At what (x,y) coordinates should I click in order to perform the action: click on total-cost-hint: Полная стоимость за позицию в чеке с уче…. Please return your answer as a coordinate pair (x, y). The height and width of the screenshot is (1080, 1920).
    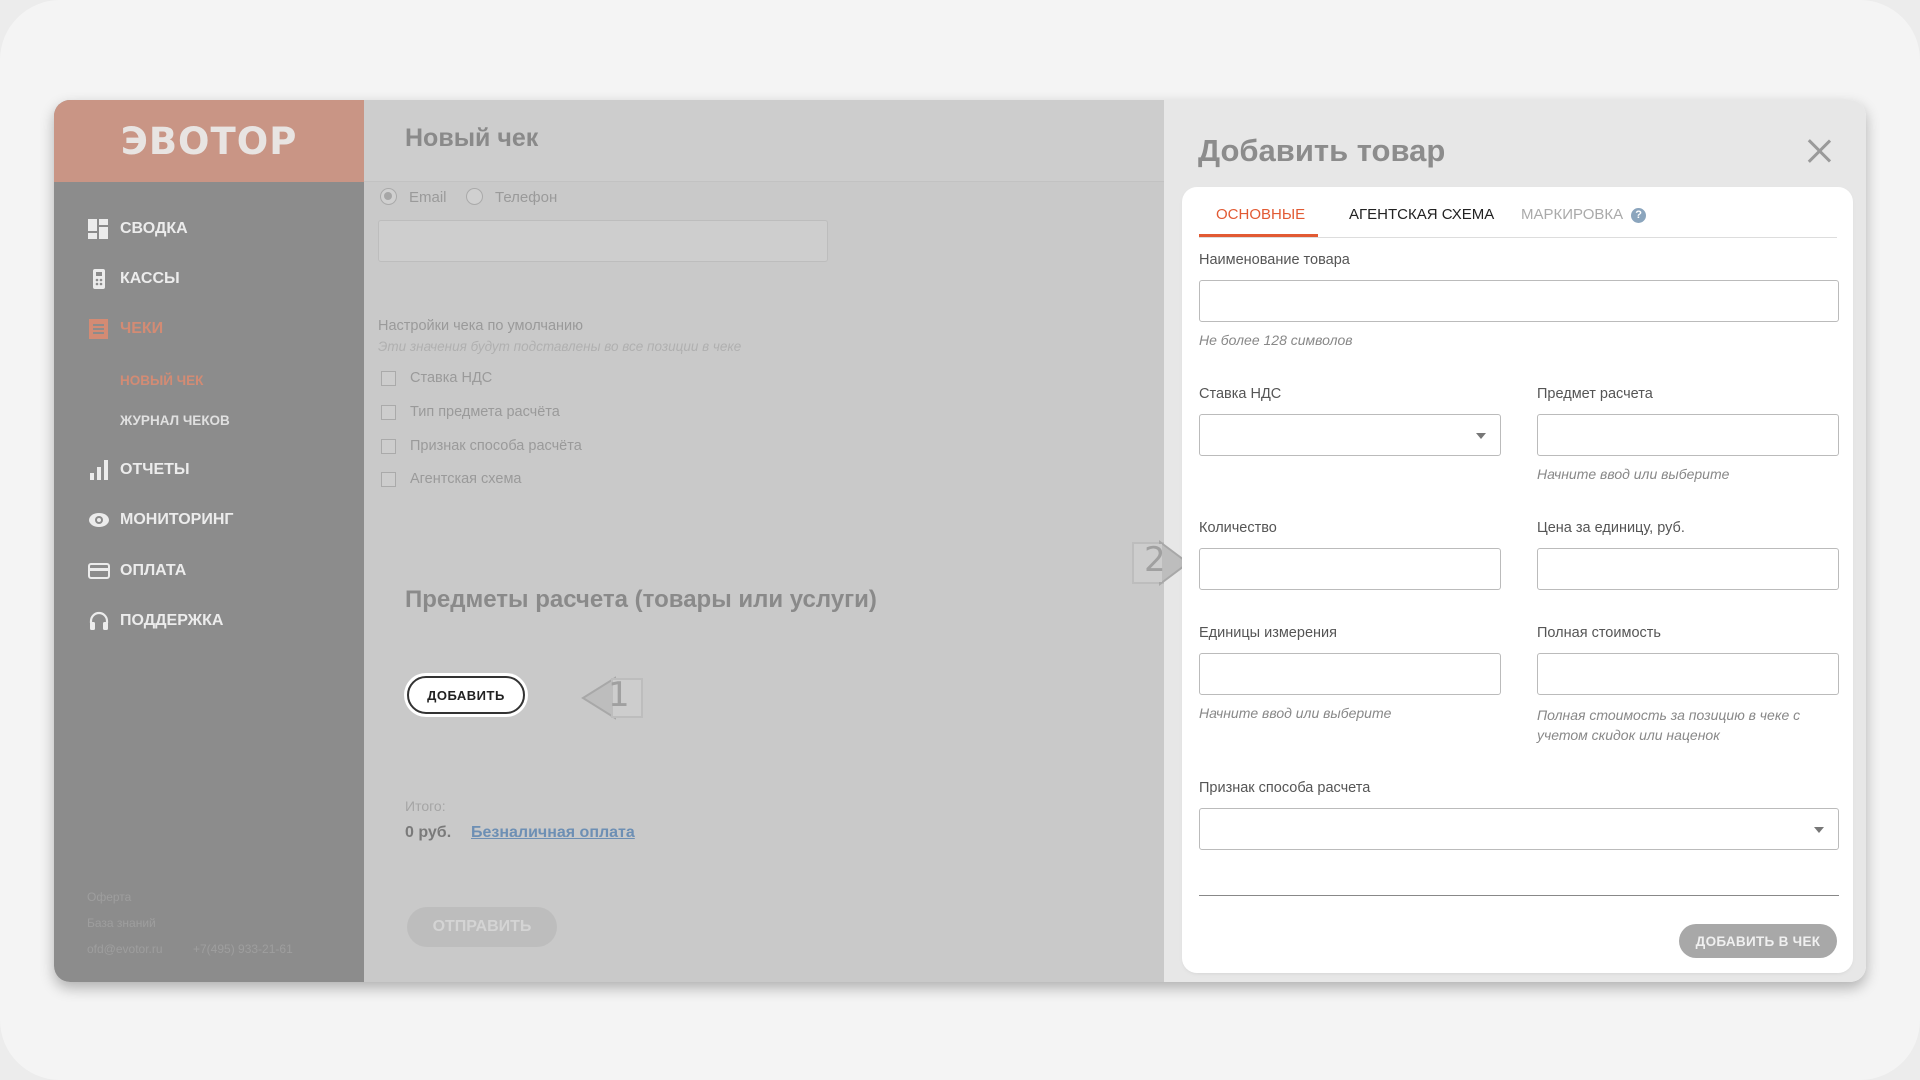
    Looking at the image, I should click on (1669, 725).